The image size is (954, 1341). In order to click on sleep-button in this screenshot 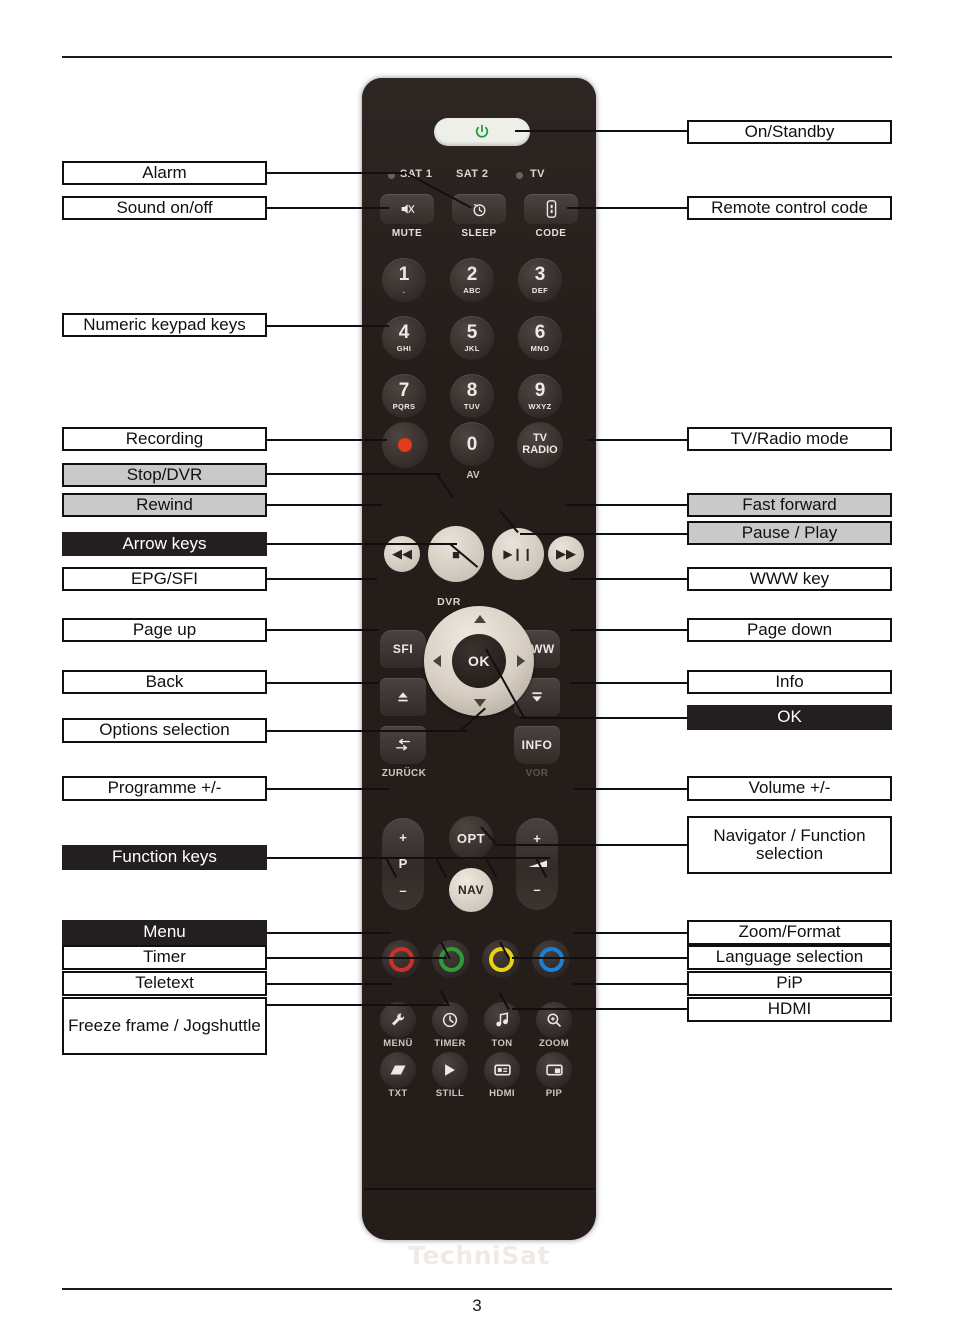, I will do `click(479, 209)`.